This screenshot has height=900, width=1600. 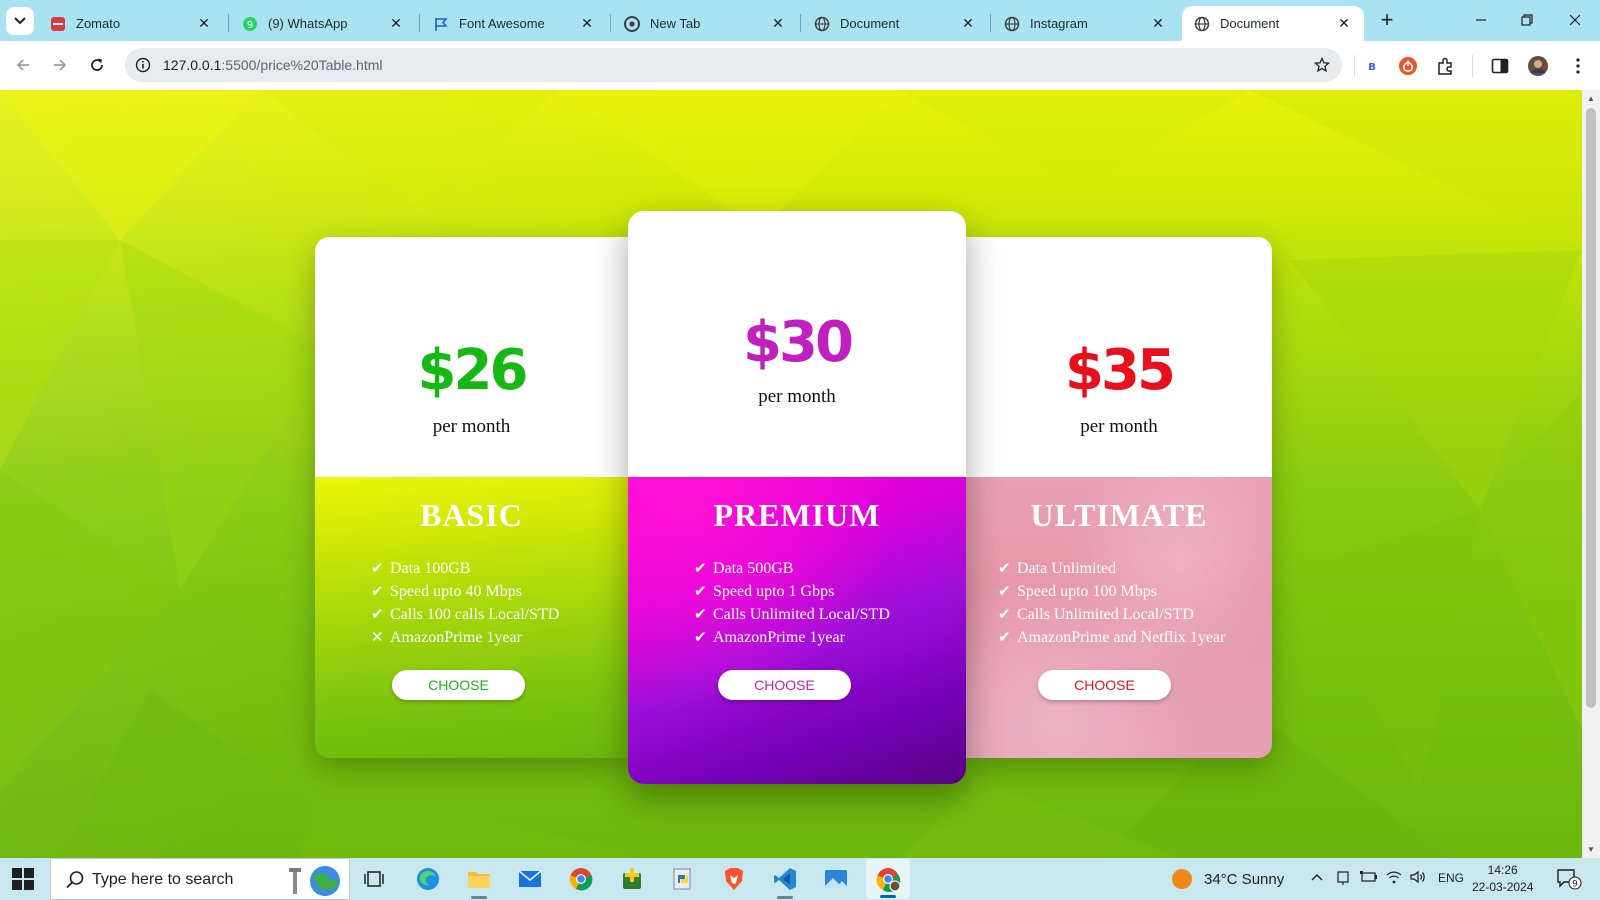 What do you see at coordinates (475, 614) in the screenshot?
I see `feature-text: Calls 100 calls Local/STD` at bounding box center [475, 614].